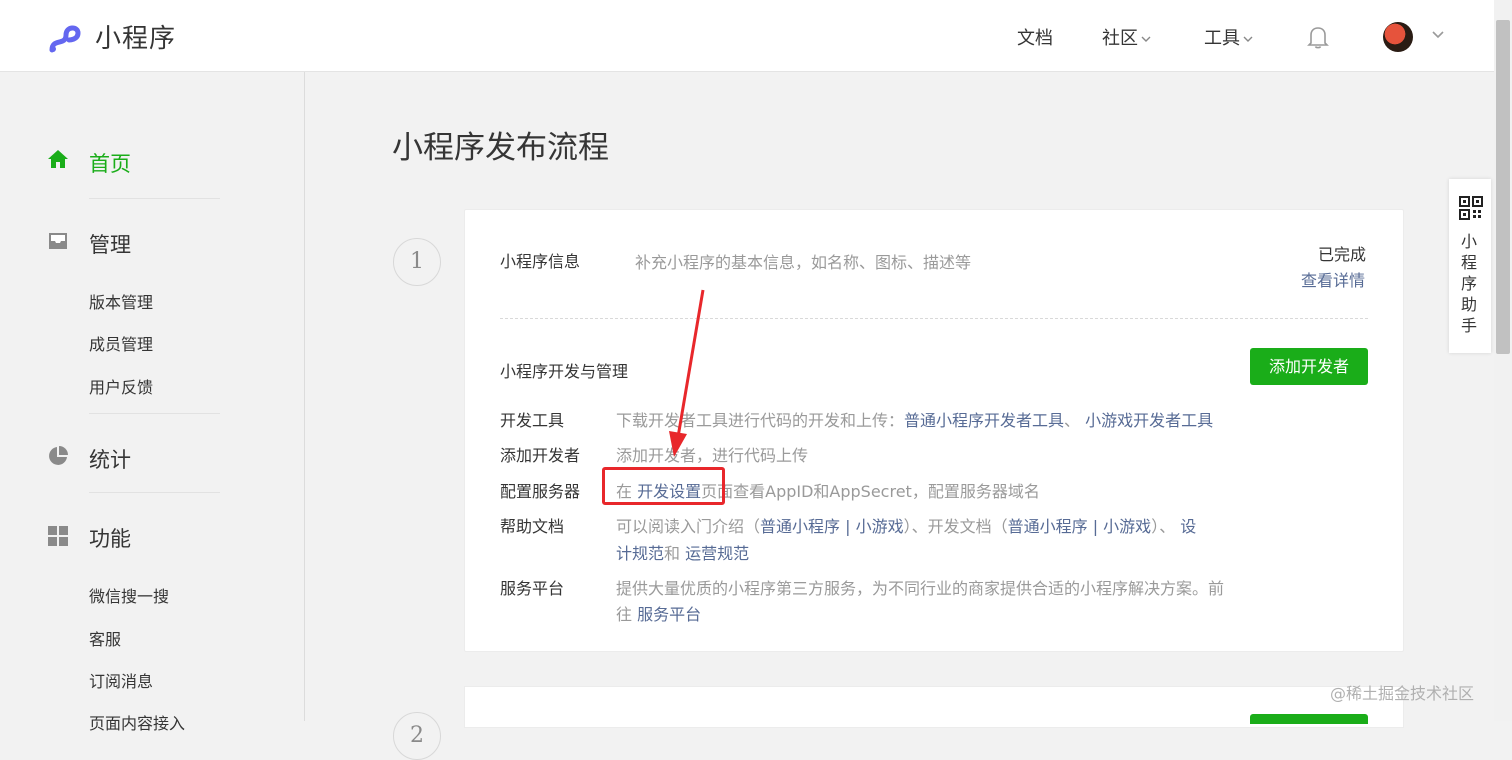  I want to click on sidebar-item-member-manage: 成员管理, so click(121, 343).